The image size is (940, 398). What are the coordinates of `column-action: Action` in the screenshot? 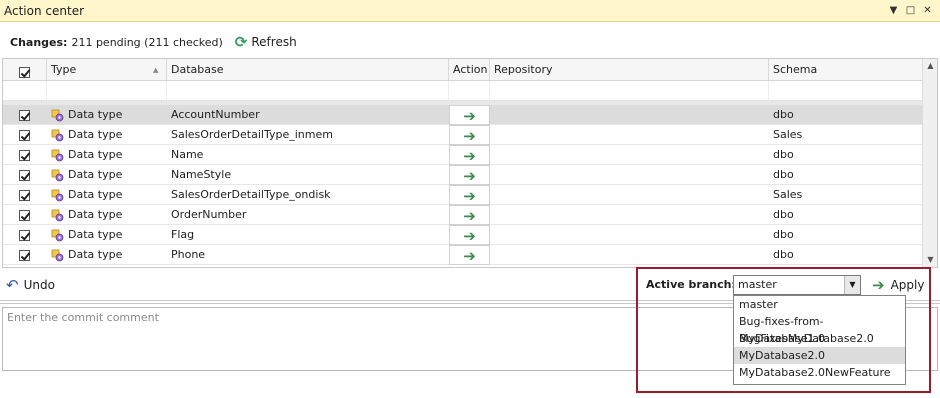 It's located at (469, 70).